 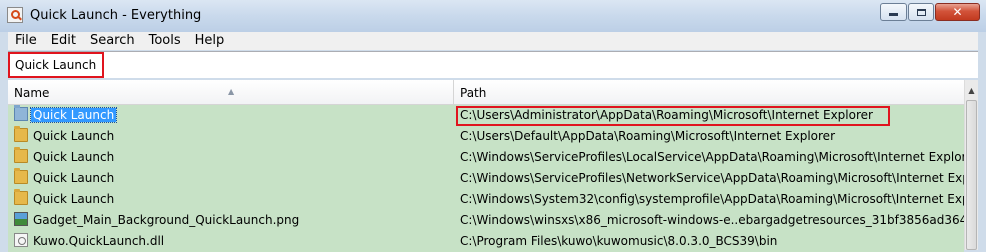 What do you see at coordinates (21, 240) in the screenshot?
I see `dll-file-icon` at bounding box center [21, 240].